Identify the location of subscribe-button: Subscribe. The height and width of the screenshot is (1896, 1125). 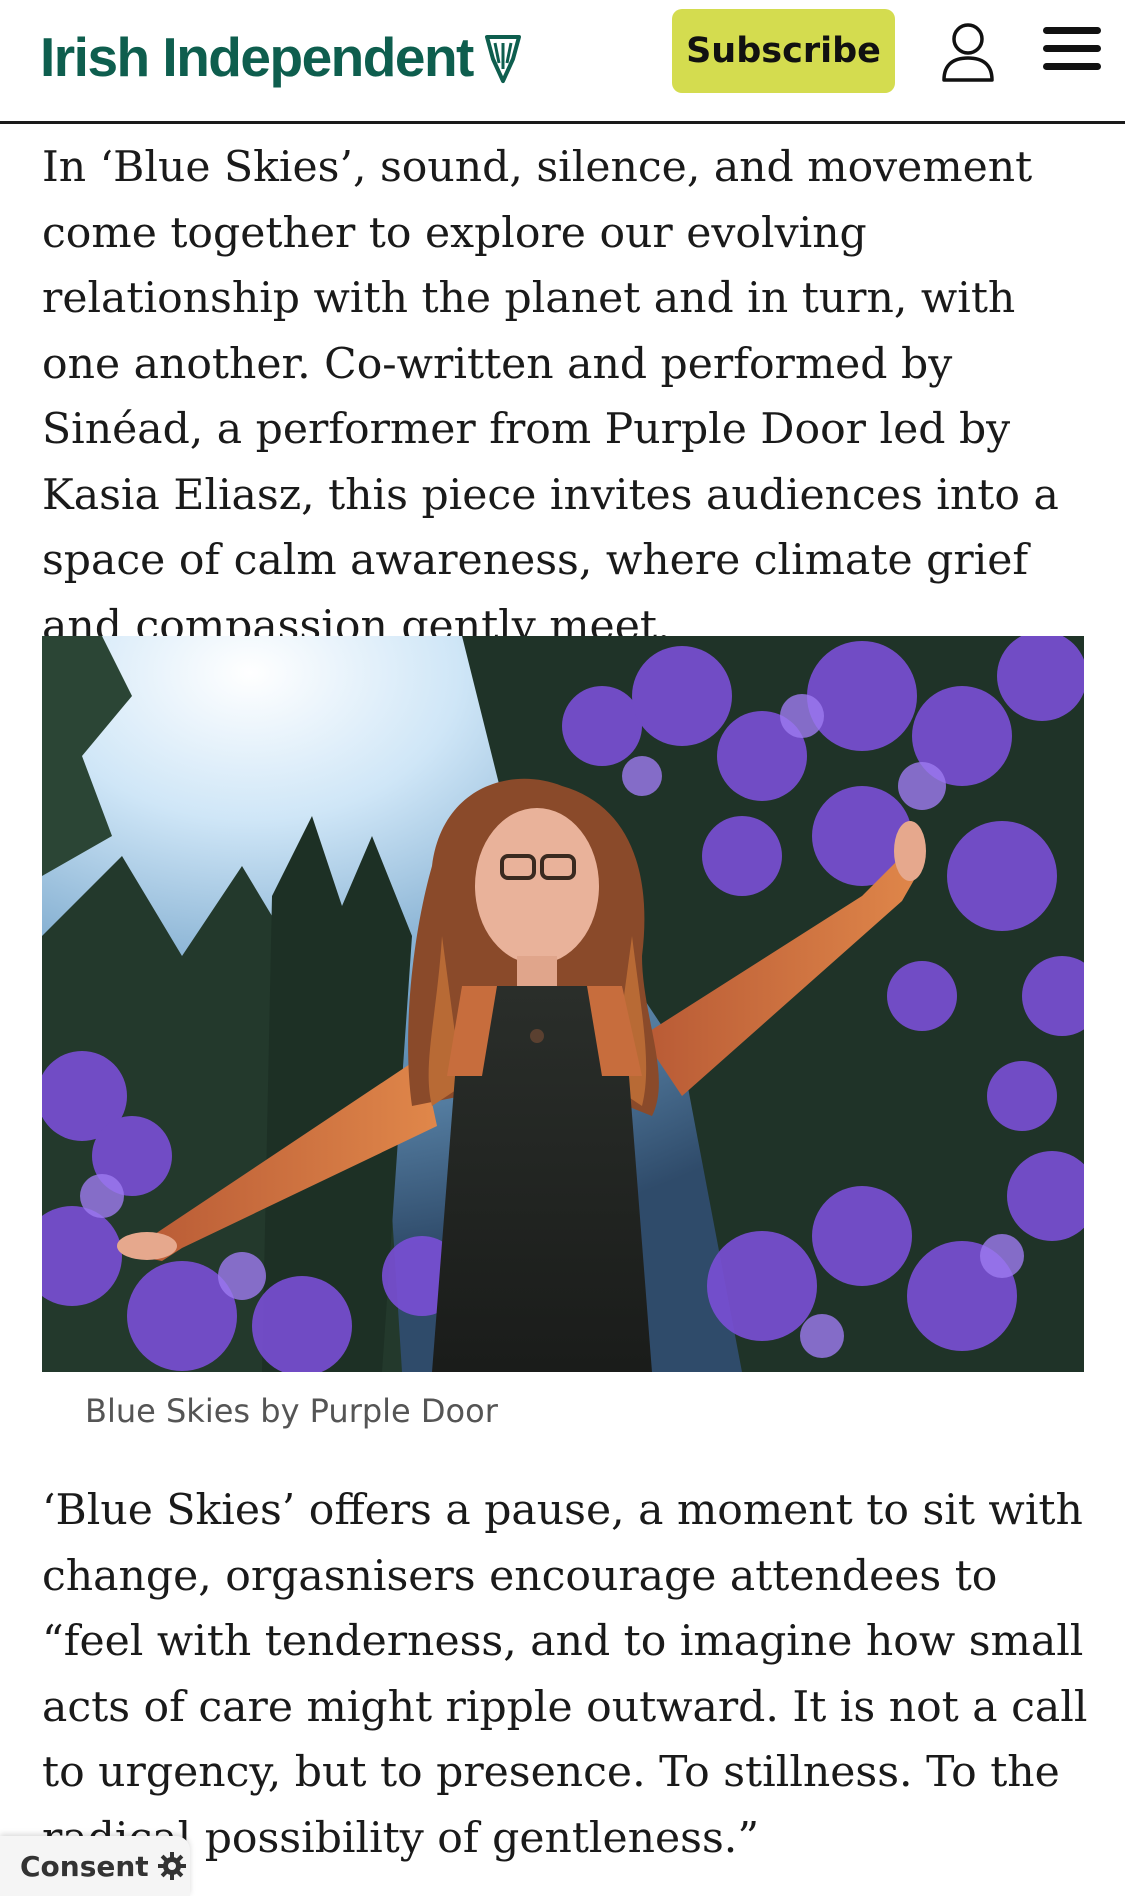
(783, 51).